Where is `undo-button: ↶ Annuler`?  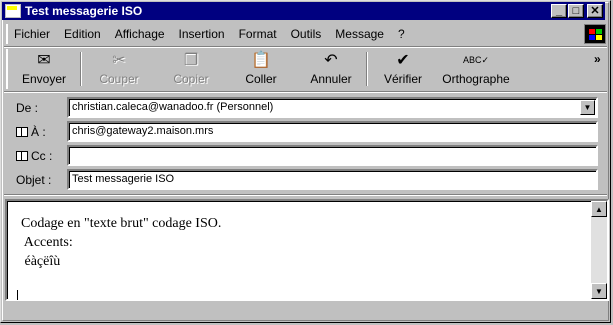
undo-button: ↶ Annuler is located at coordinates (331, 69).